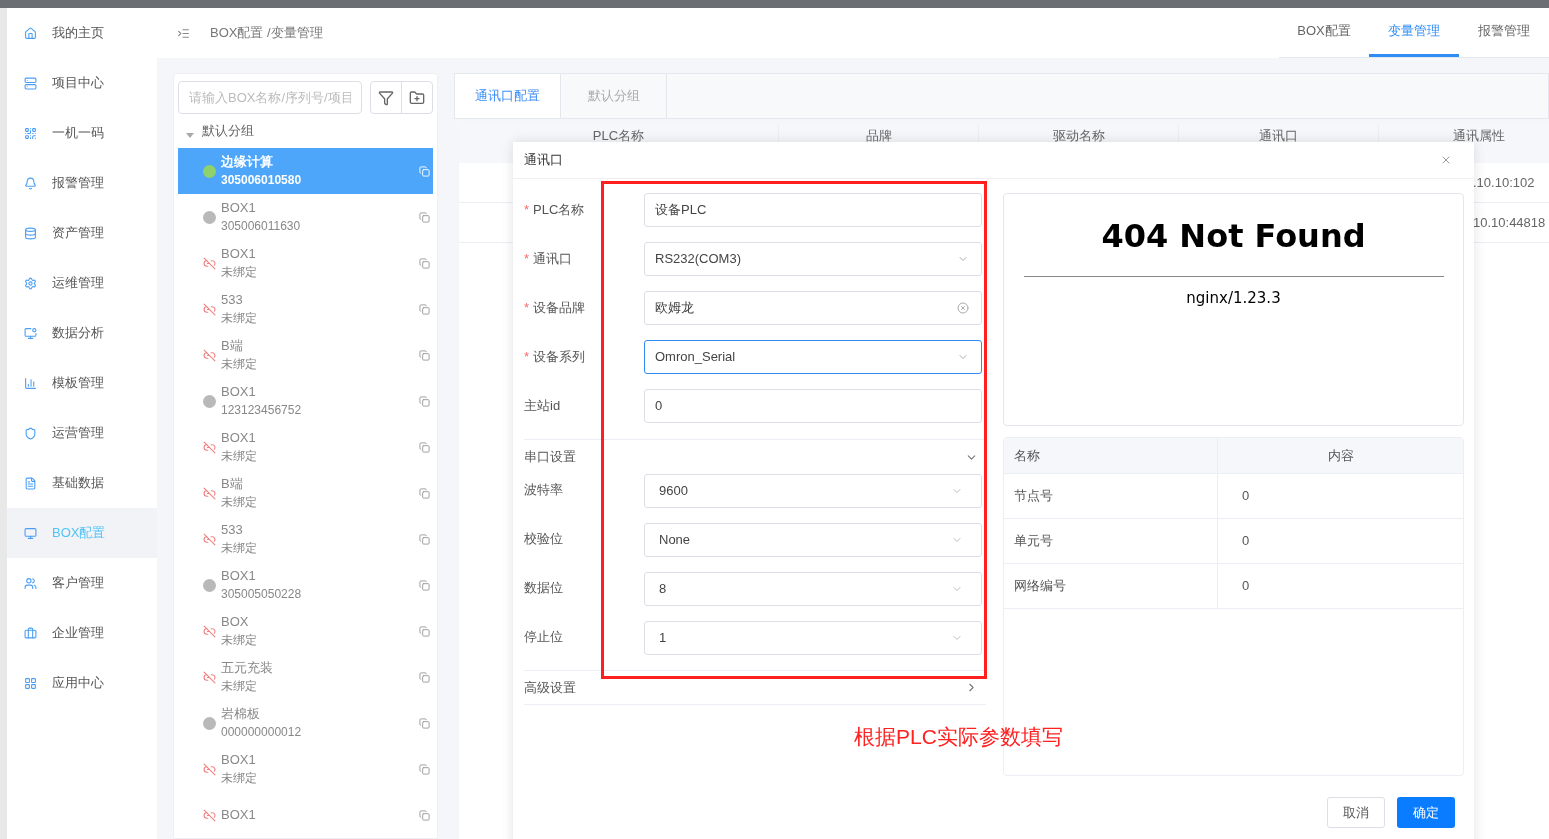  Describe the element at coordinates (542, 406) in the screenshot. I see `field-label: 主站id` at that location.